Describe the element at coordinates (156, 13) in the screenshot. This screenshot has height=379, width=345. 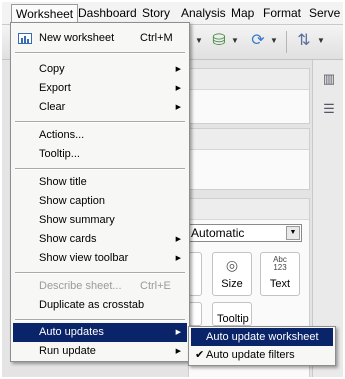
I see `menu-story: Story` at that location.